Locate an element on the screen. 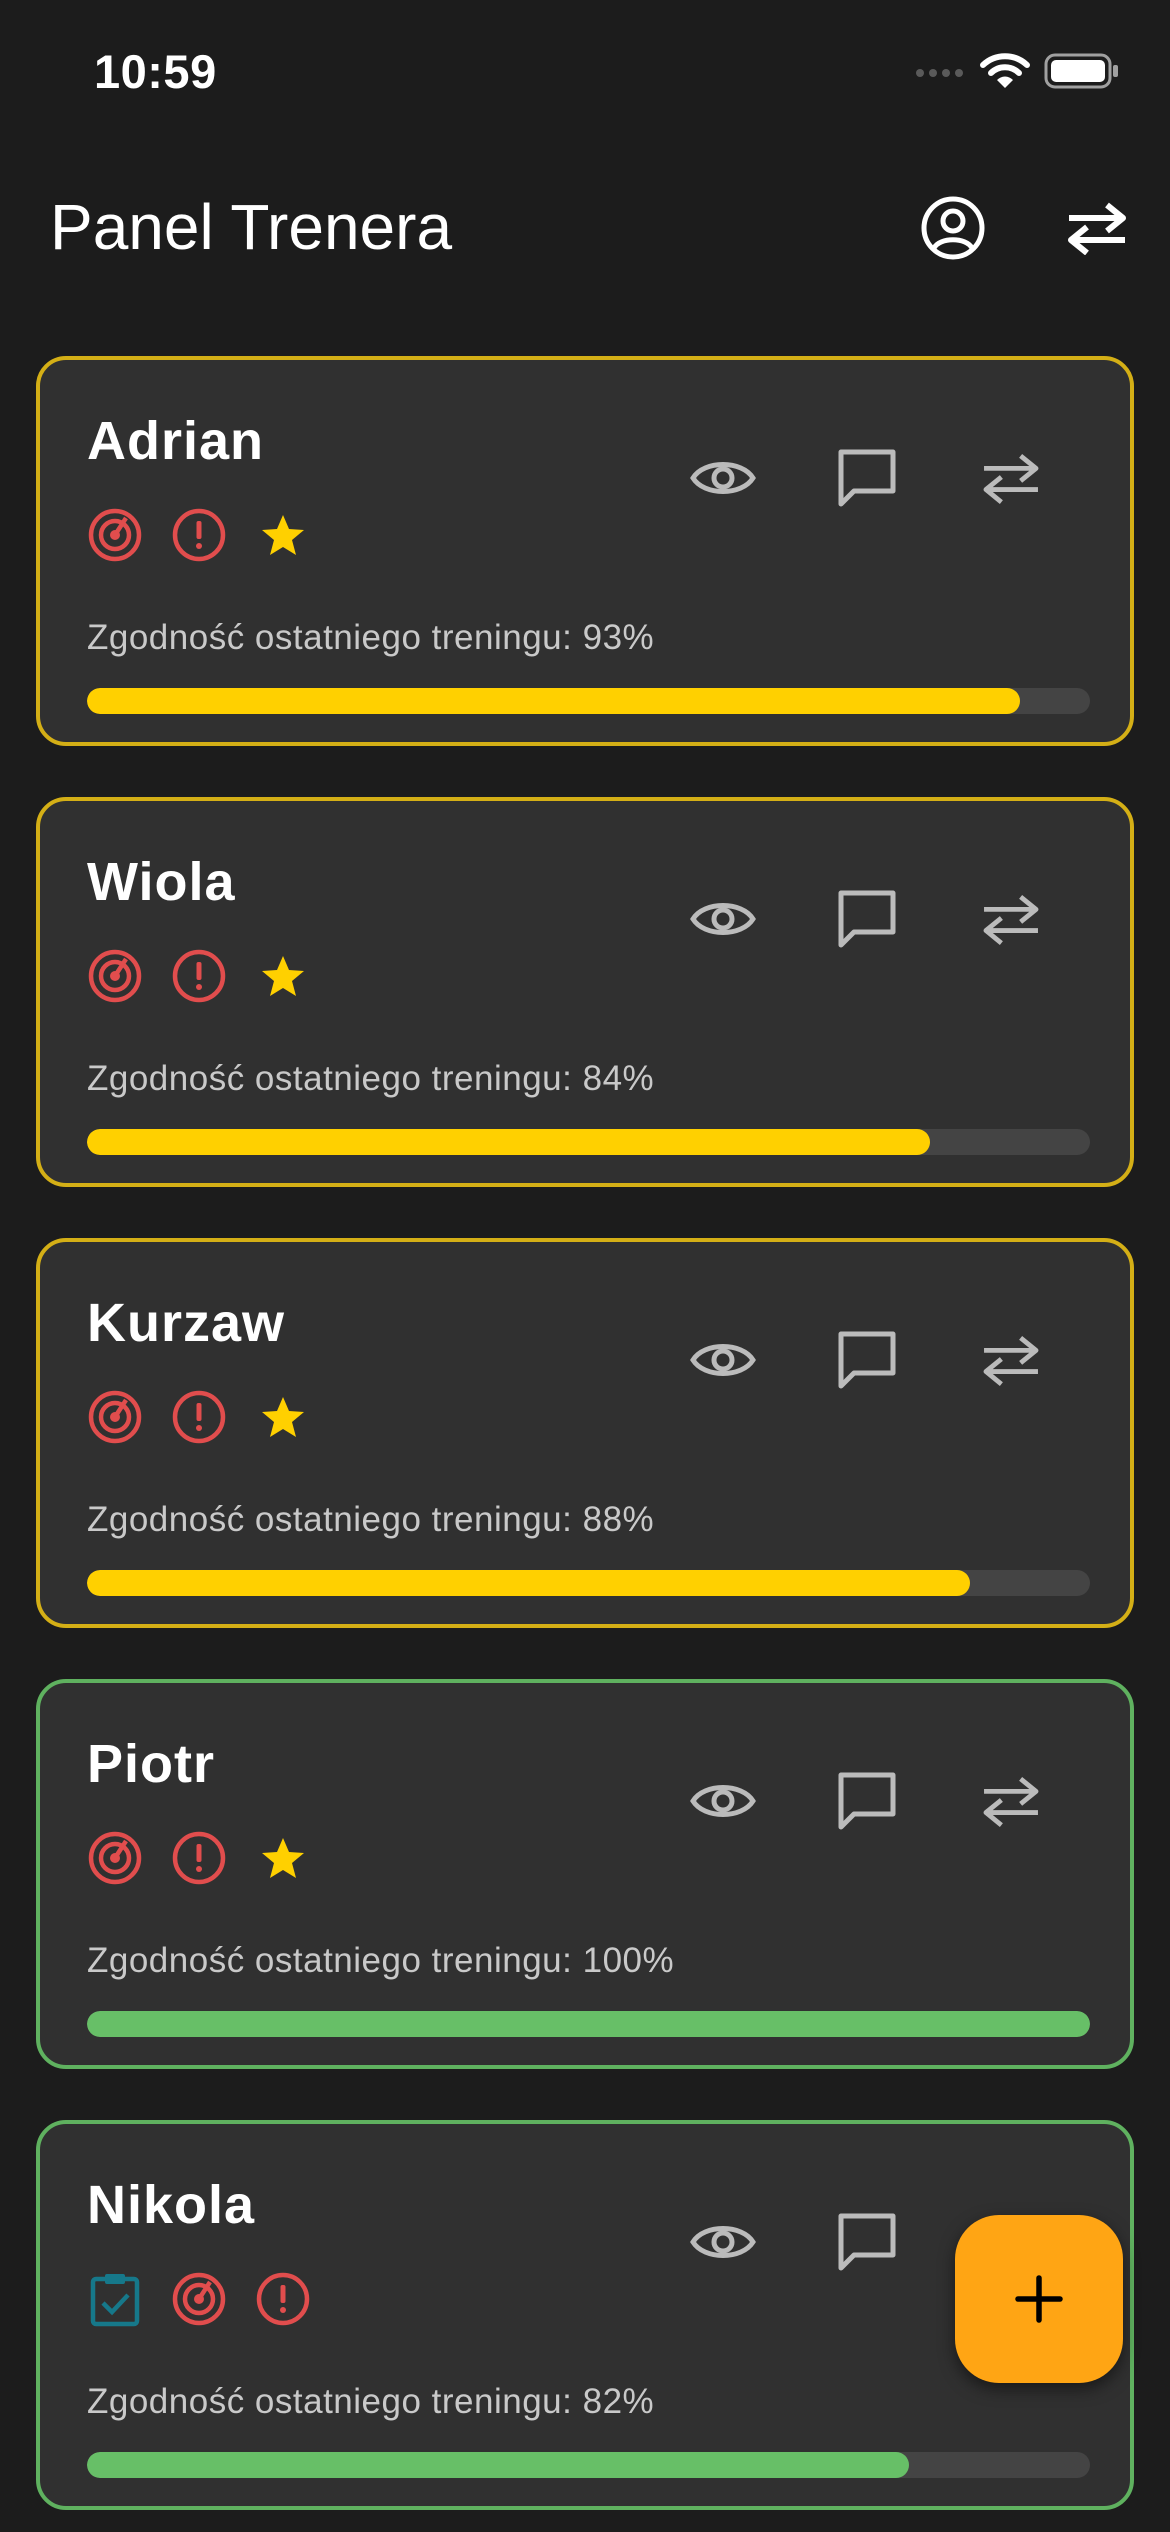 This screenshot has height=2532, width=1170. plus-icon is located at coordinates (1039, 2299).